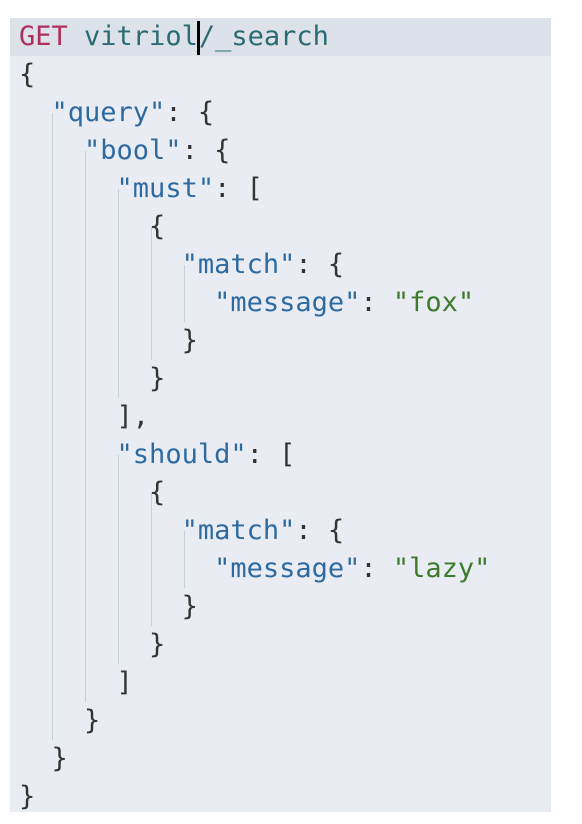 The height and width of the screenshot is (824, 582). I want to click on code-line: "query": {, so click(133, 112).